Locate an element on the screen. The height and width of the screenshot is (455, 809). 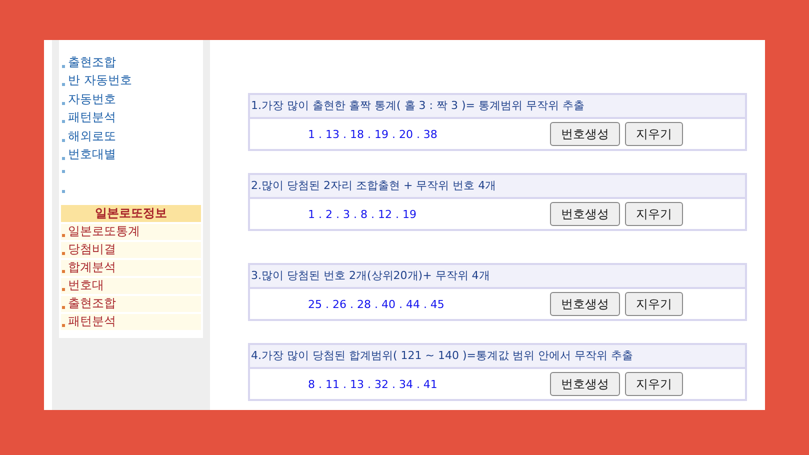
generated-numbers: 8 . 11 . 13 . 32 . 34 . 41 is located at coordinates (372, 384).